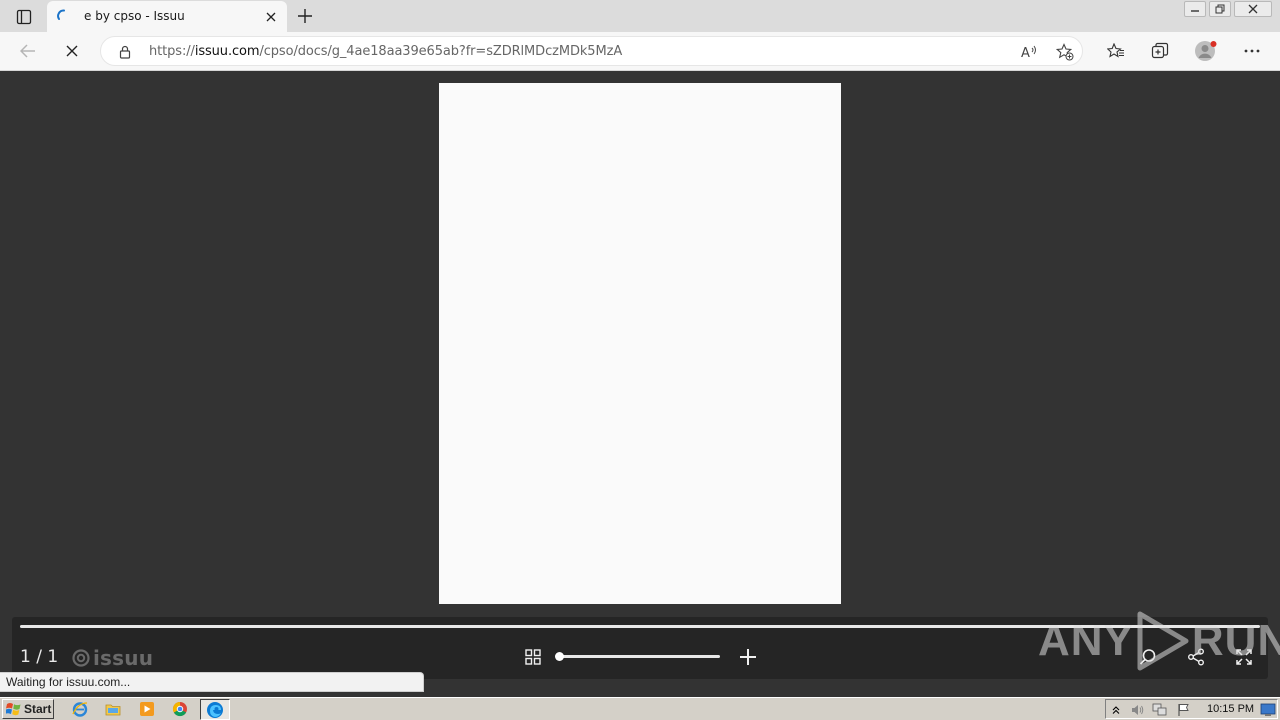 This screenshot has height=720, width=1280. I want to click on tab-strip: e by cpso - Issuu, so click(640, 16).